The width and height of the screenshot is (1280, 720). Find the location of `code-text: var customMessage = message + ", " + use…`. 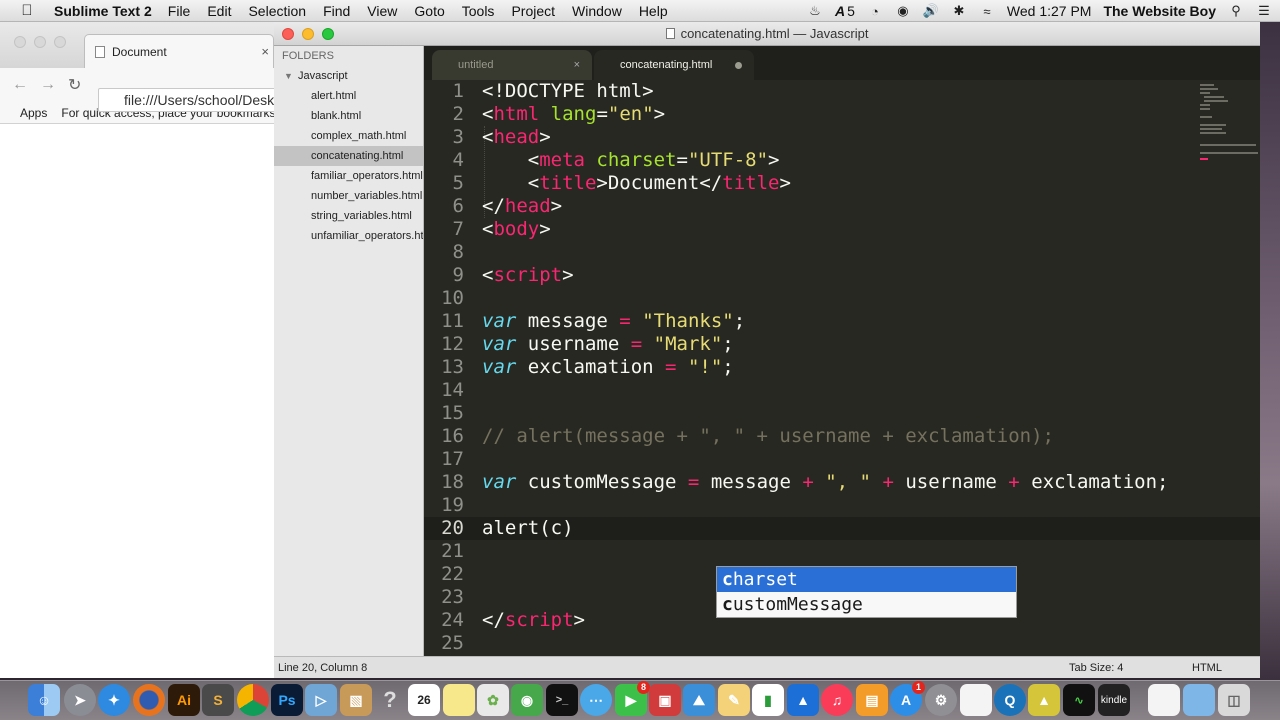

code-text: var customMessage = message + ", " + use… is located at coordinates (825, 482).